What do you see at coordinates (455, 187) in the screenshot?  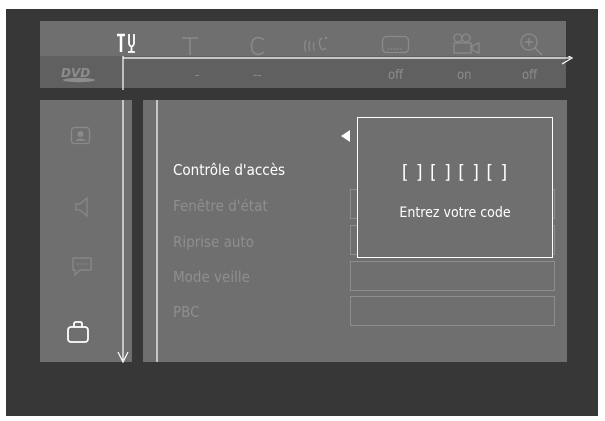 I see `access-code-popup: [ ] [ ] [ ] [ ] Entrez votre code` at bounding box center [455, 187].